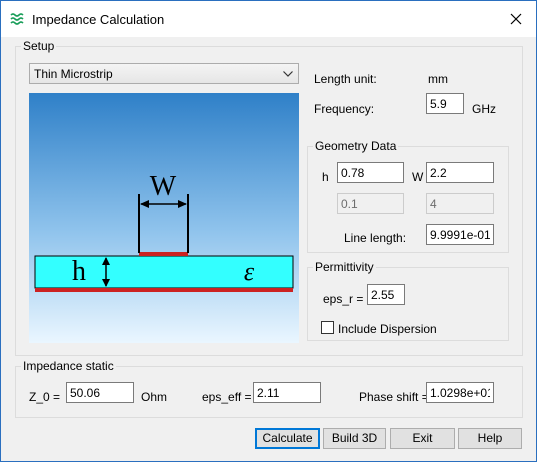 Image resolution: width=537 pixels, height=462 pixels. I want to click on length-unit-value: mm, so click(438, 79).